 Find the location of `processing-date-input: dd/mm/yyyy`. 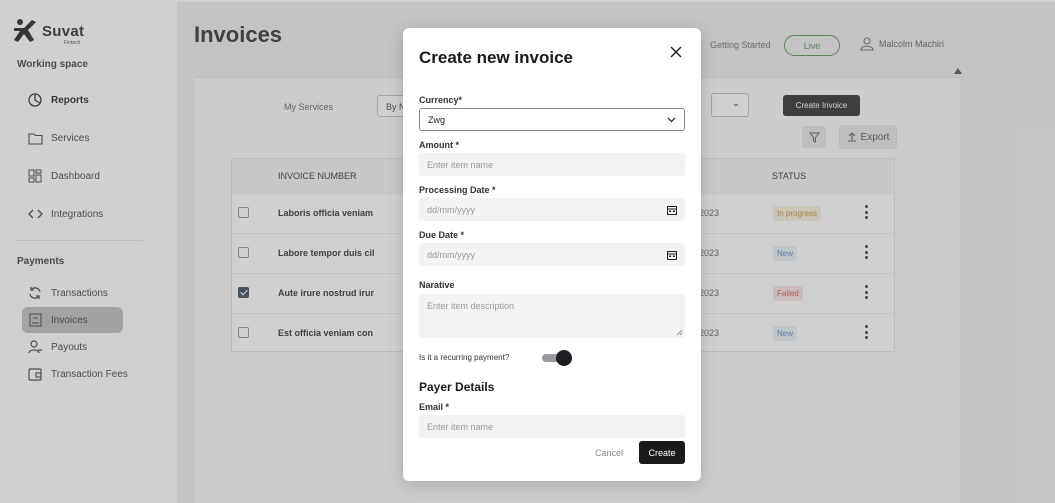

processing-date-input: dd/mm/yyyy is located at coordinates (552, 209).